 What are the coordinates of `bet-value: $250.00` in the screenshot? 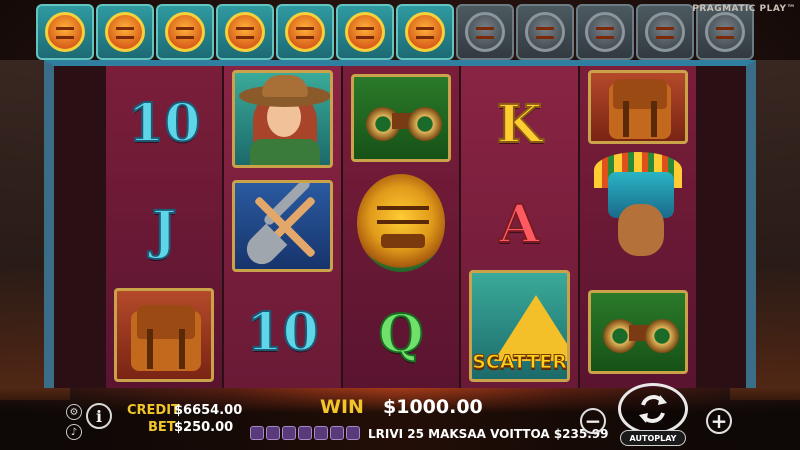 It's located at (204, 427).